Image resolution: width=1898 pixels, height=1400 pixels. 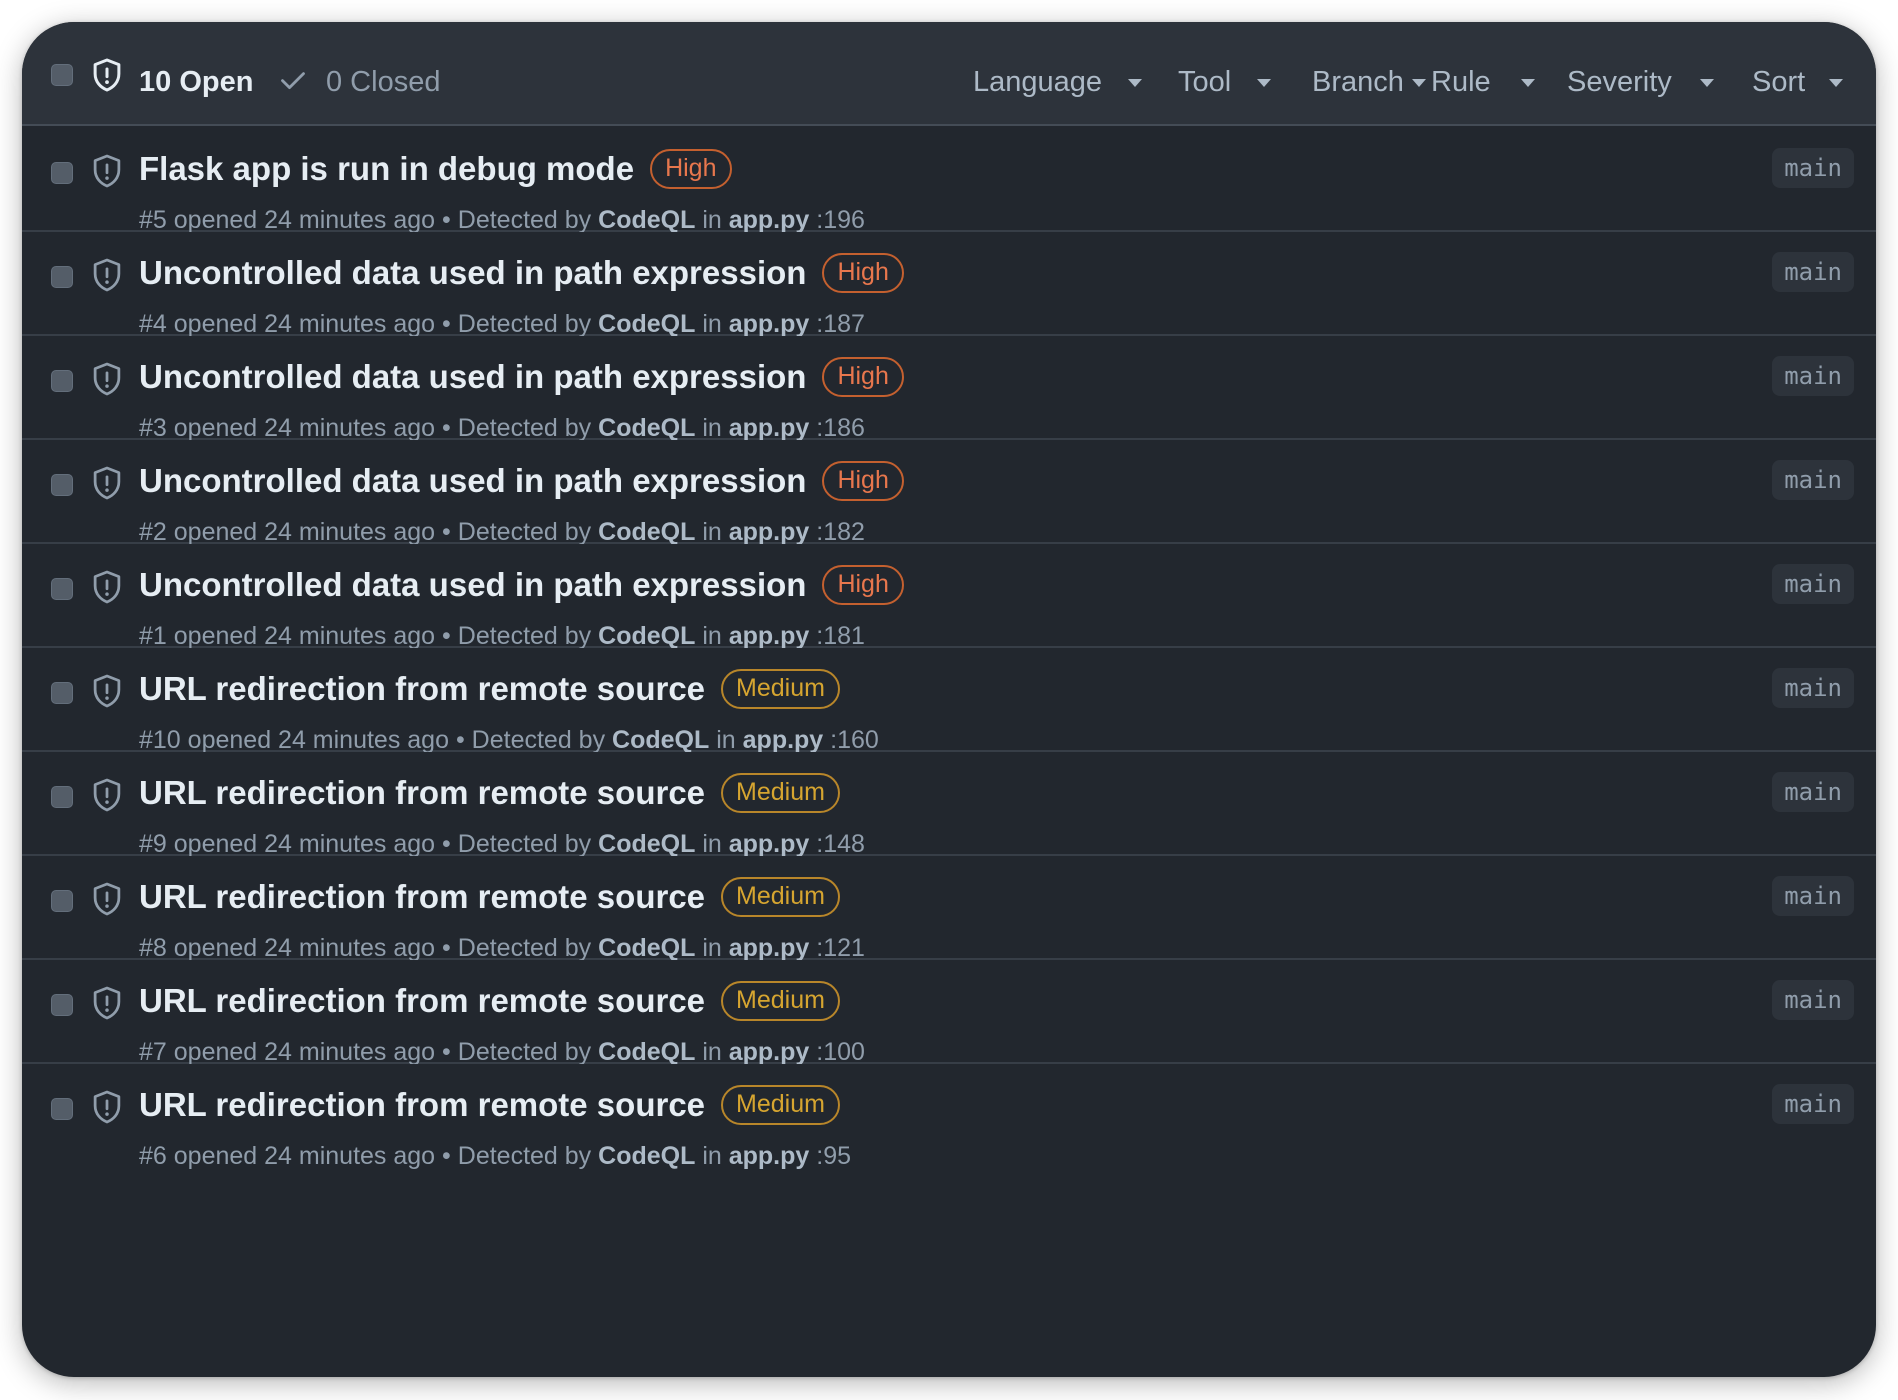 I want to click on severity-filter-label: Severity, so click(x=1619, y=82).